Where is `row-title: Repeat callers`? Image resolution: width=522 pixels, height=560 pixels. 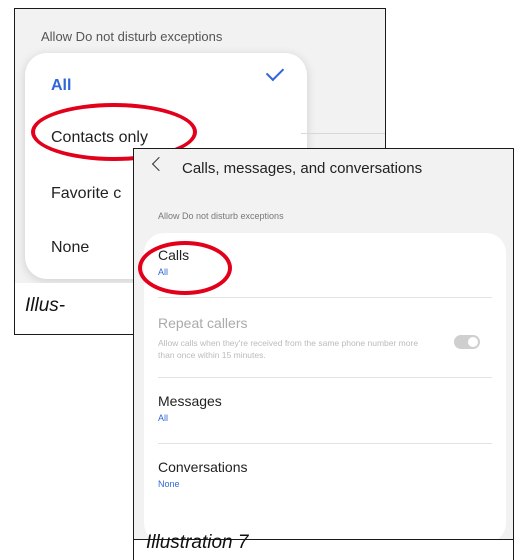 row-title: Repeat callers is located at coordinates (203, 323).